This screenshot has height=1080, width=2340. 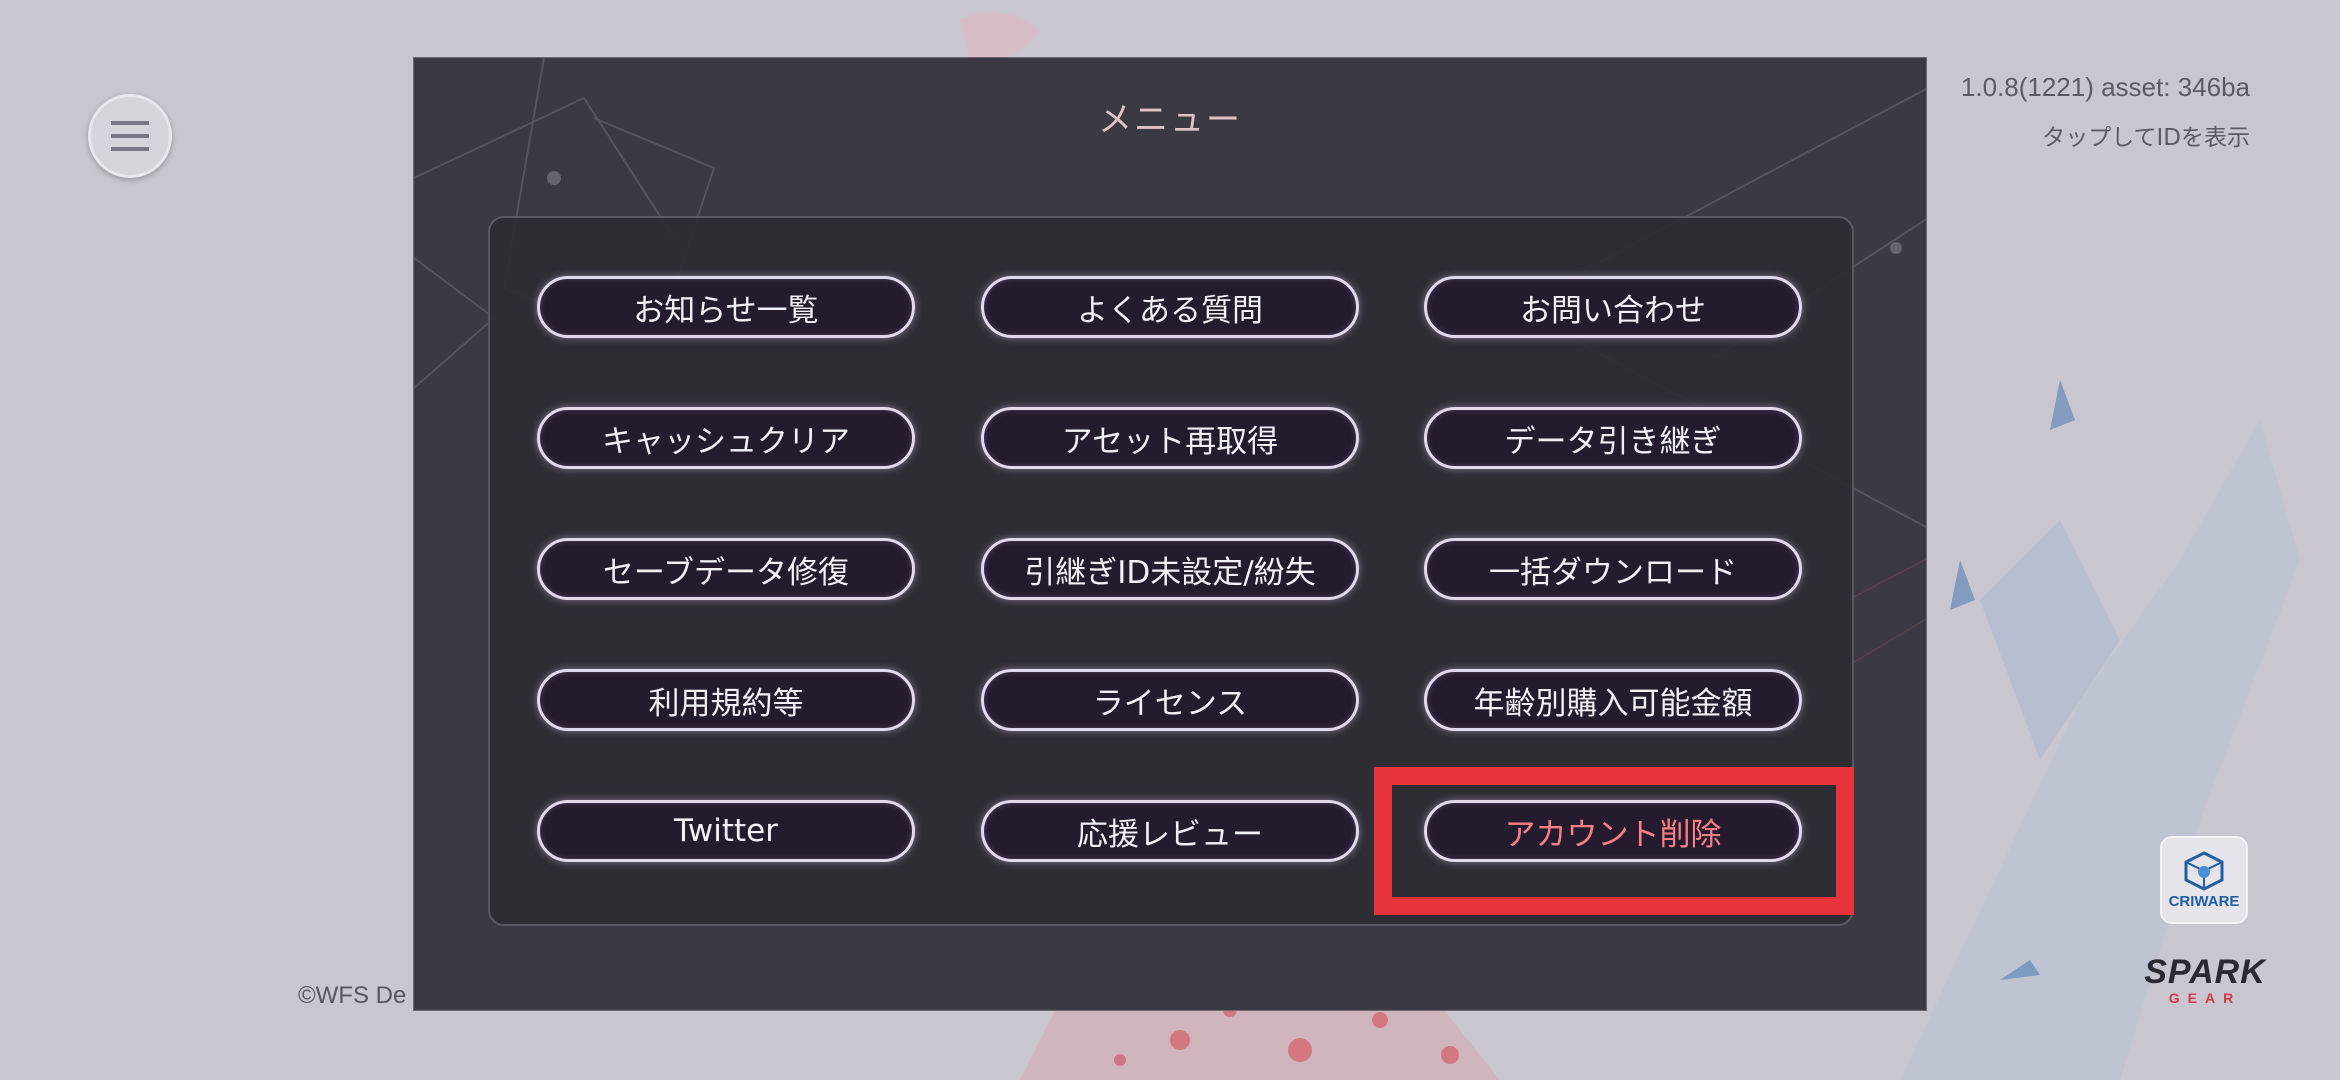 What do you see at coordinates (1613, 438) in the screenshot?
I see `data-transfer-button: データ引き継ぎ` at bounding box center [1613, 438].